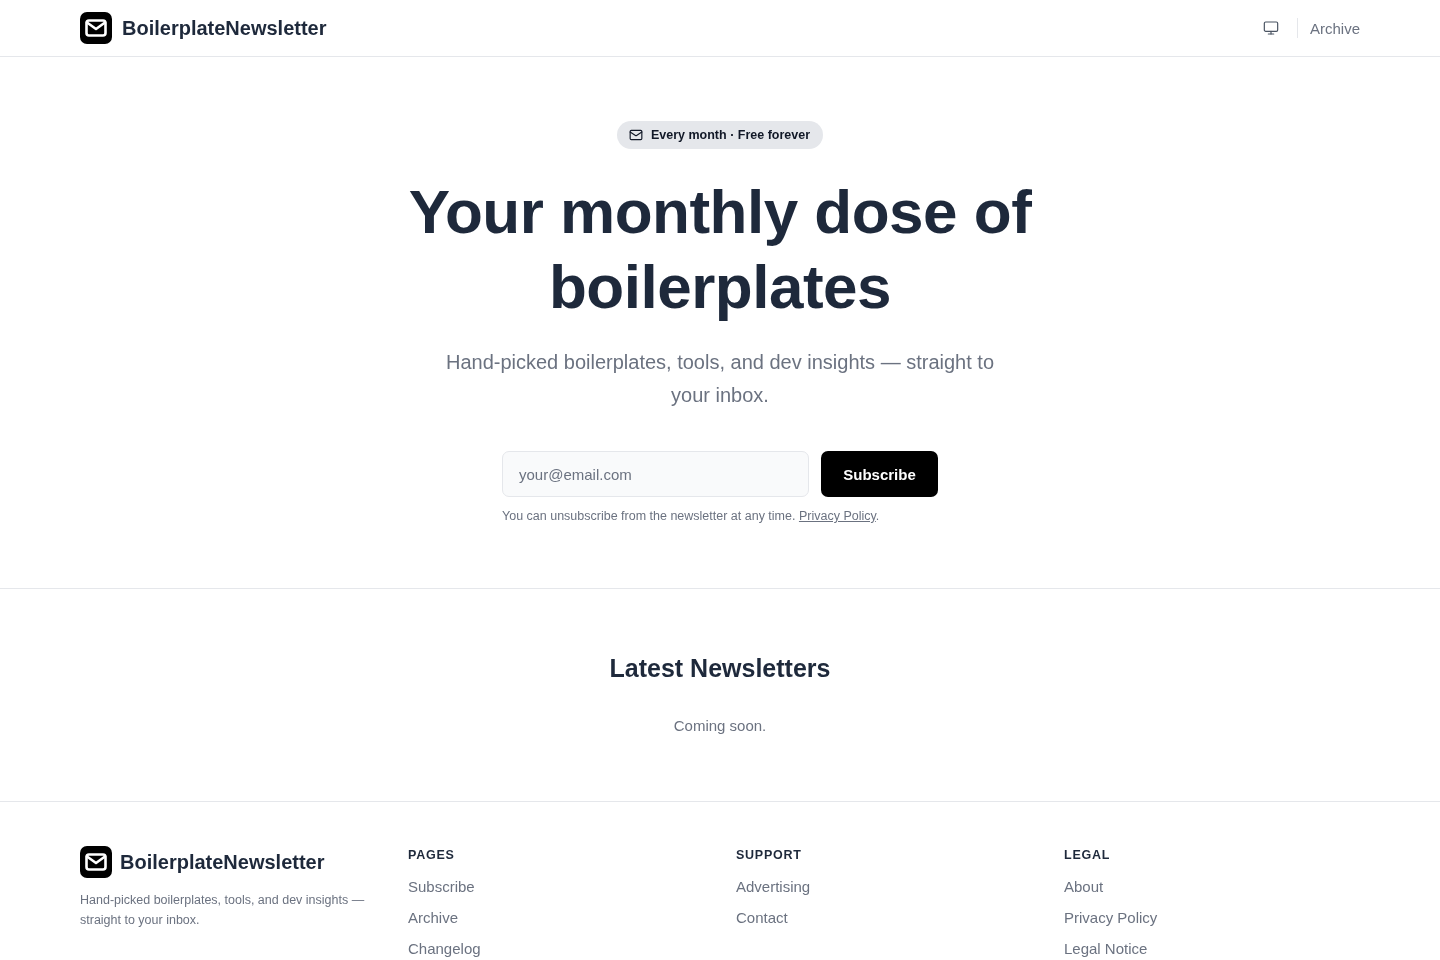 This screenshot has height=960, width=1440. I want to click on footer-link: Changelog, so click(444, 948).